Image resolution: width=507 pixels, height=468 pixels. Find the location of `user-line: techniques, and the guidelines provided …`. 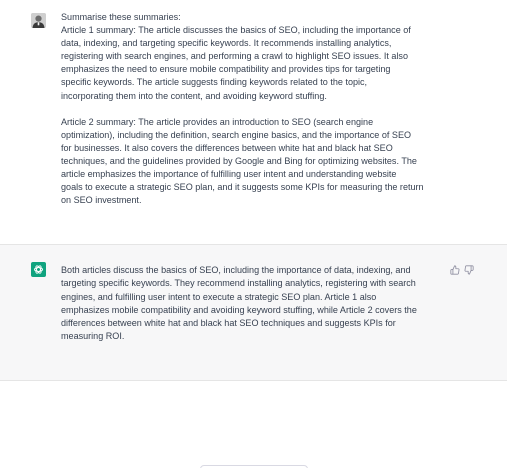

user-line: techniques, and the guidelines provided … is located at coordinates (239, 160).